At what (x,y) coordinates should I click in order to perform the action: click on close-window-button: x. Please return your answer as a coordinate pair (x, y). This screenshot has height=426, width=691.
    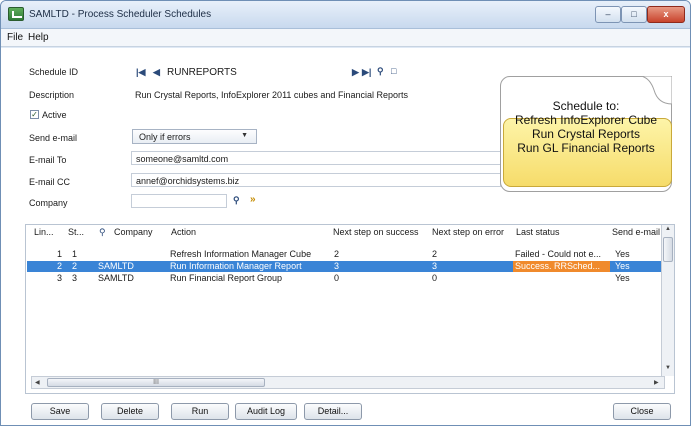
    Looking at the image, I should click on (666, 14).